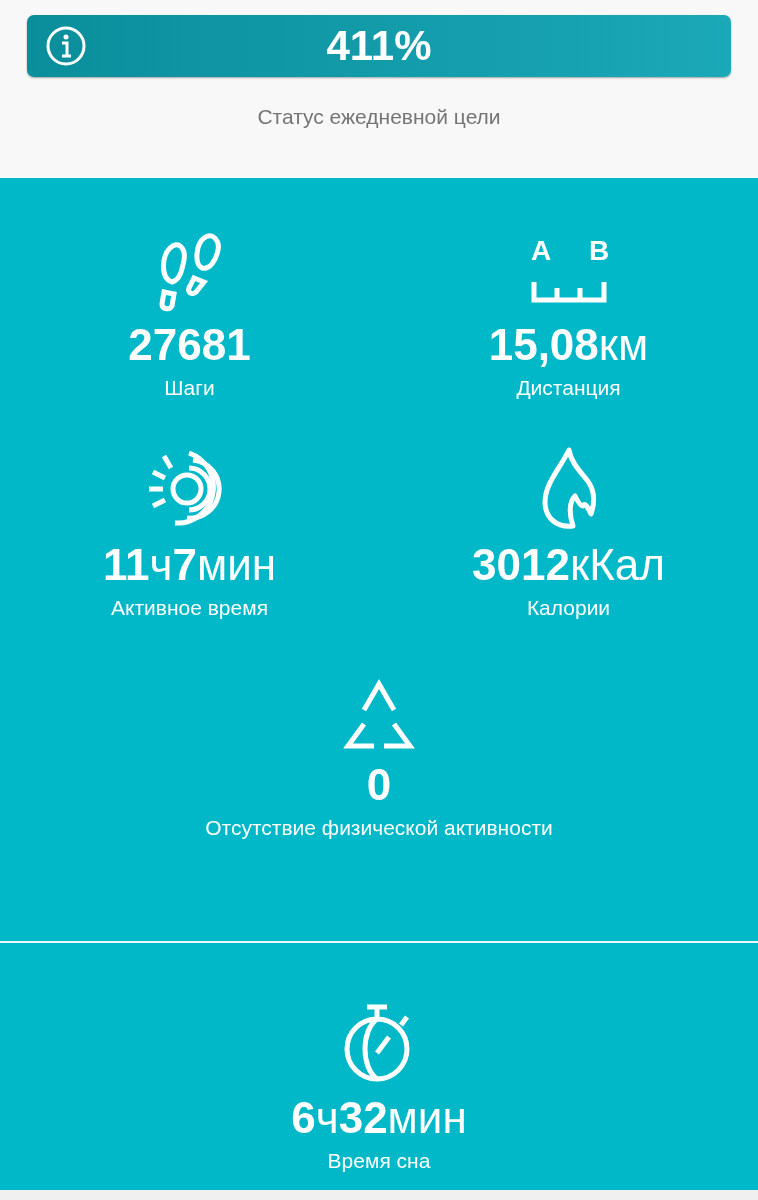 This screenshot has width=758, height=1200. Describe the element at coordinates (189, 388) in the screenshot. I see `metric-label: Шаги` at that location.